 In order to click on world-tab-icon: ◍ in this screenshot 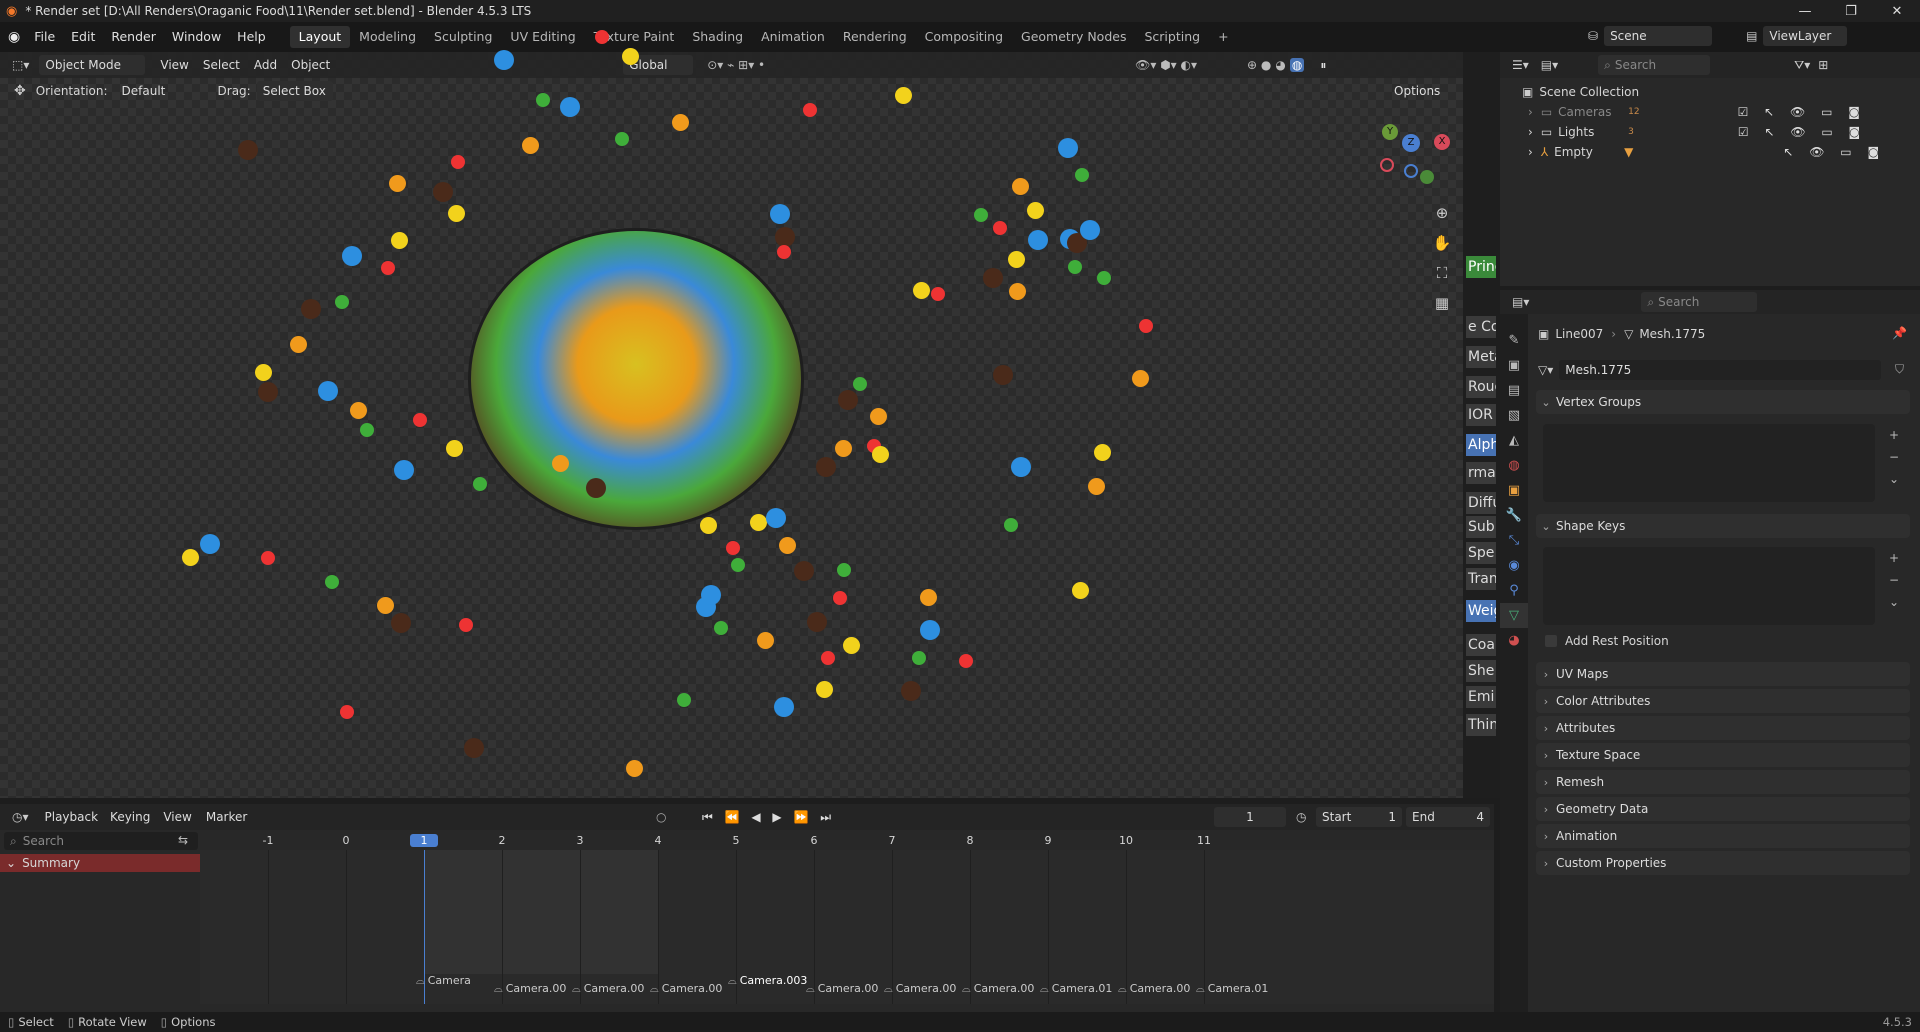, I will do `click(1514, 465)`.